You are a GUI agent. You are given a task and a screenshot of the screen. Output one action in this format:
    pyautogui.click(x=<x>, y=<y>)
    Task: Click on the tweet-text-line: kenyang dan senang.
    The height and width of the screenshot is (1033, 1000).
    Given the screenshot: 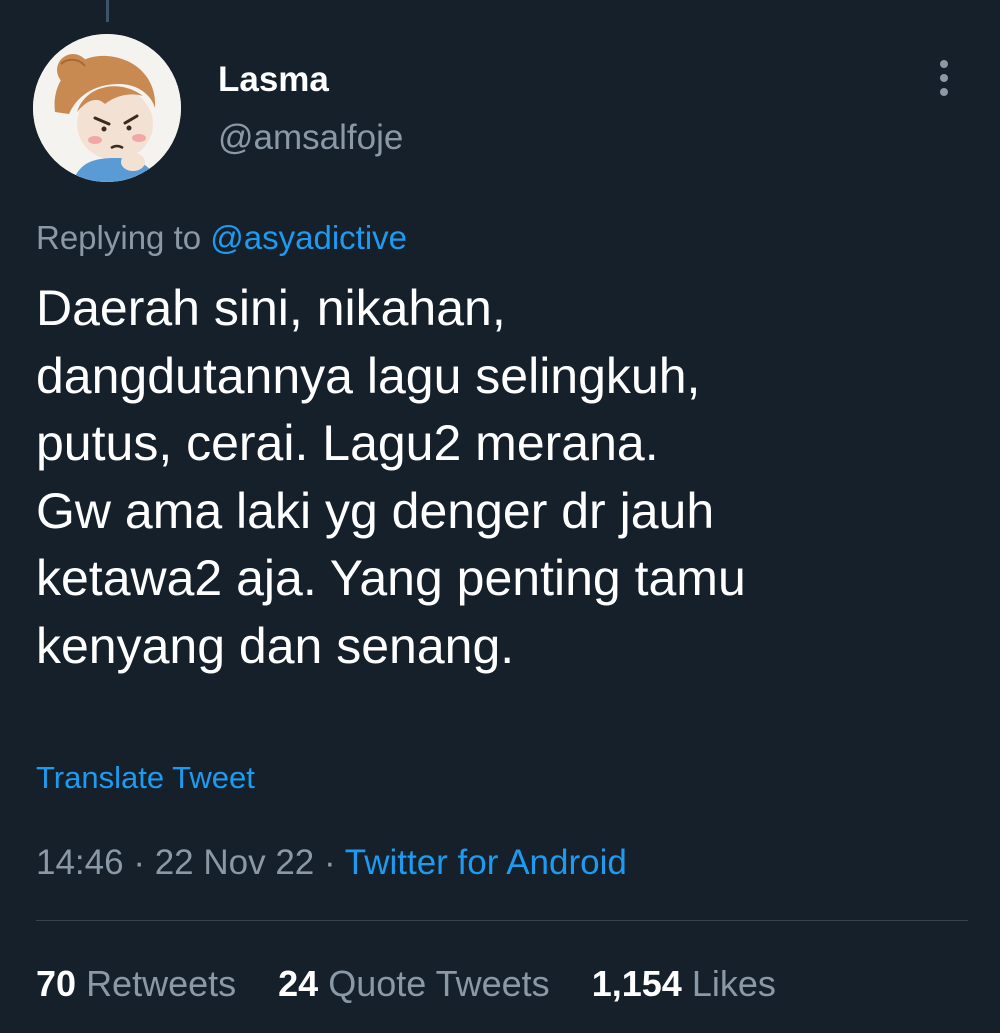 What is the action you would take?
    pyautogui.click(x=275, y=645)
    